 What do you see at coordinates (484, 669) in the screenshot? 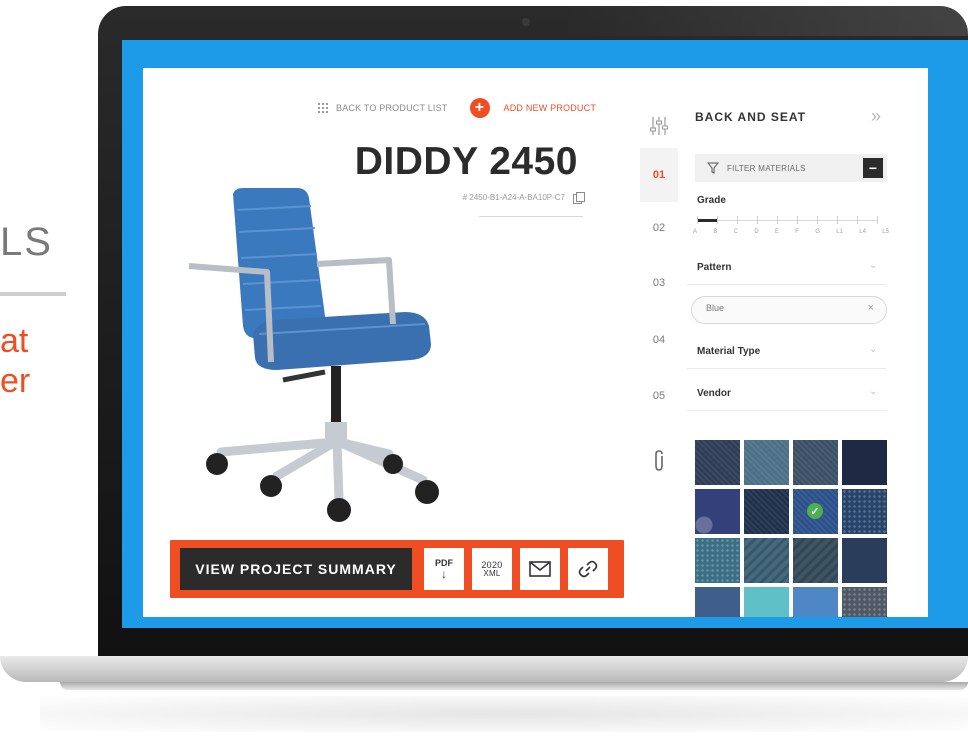
I see `laptop-base` at bounding box center [484, 669].